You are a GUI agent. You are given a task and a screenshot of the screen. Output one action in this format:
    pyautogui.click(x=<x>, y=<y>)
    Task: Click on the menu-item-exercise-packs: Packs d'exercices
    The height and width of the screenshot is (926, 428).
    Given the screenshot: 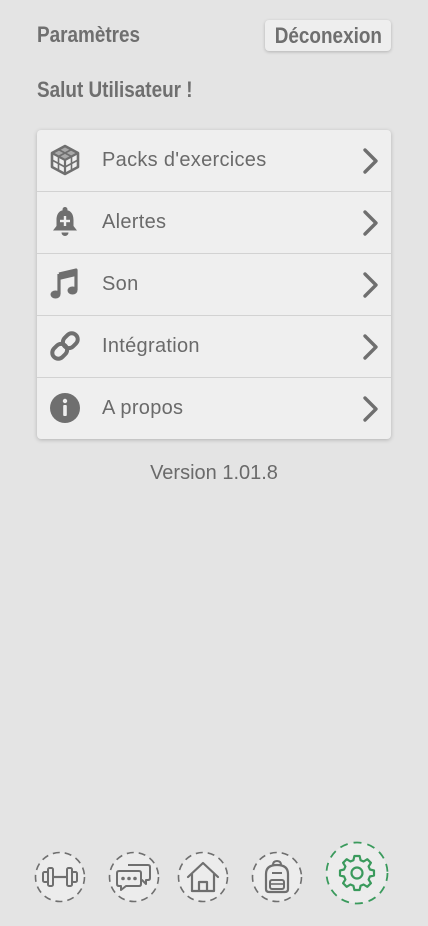 What is the action you would take?
    pyautogui.click(x=214, y=161)
    